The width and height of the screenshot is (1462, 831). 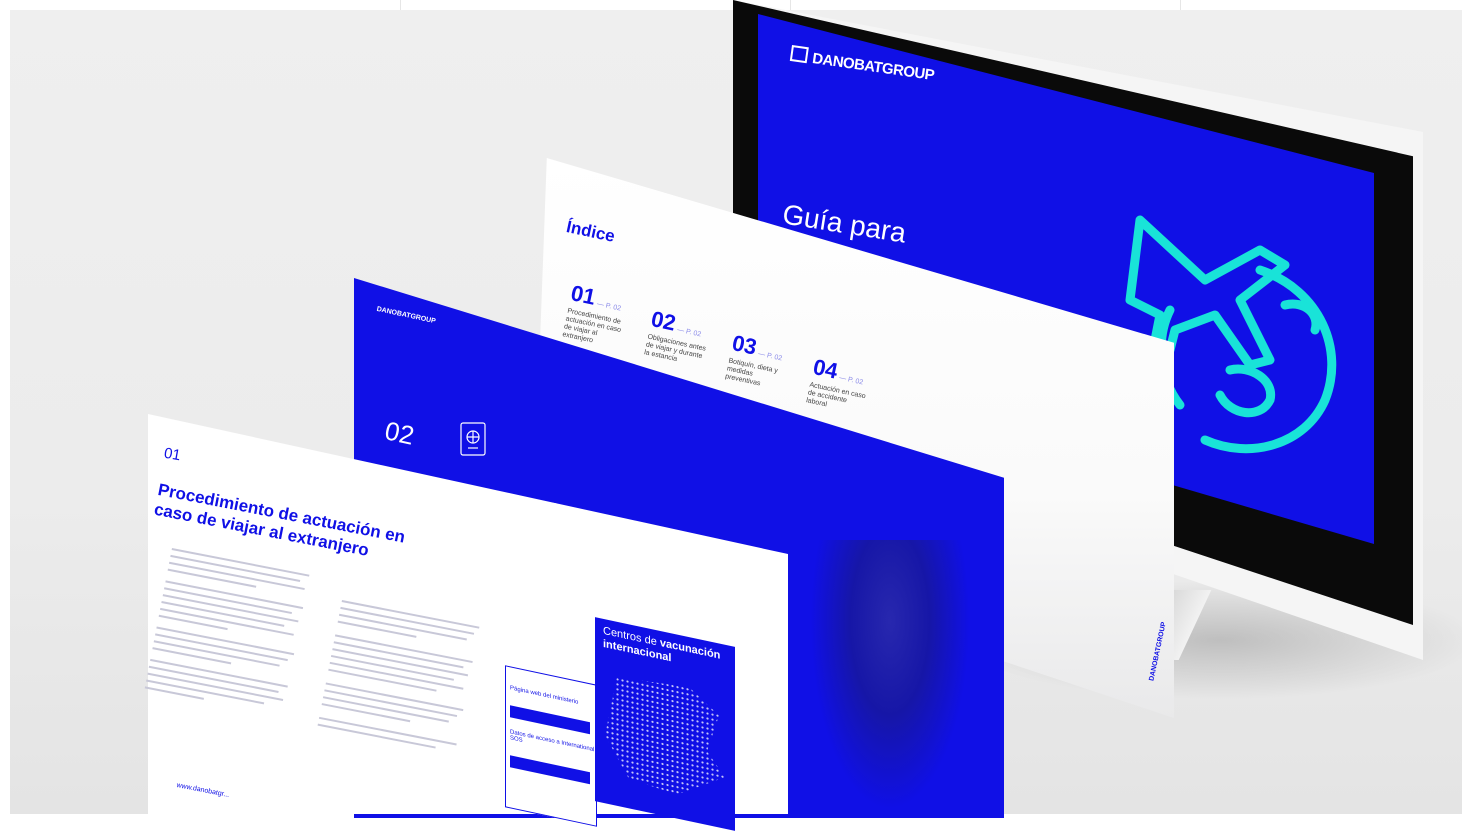 What do you see at coordinates (583, 295) in the screenshot?
I see `index-item-number: 01` at bounding box center [583, 295].